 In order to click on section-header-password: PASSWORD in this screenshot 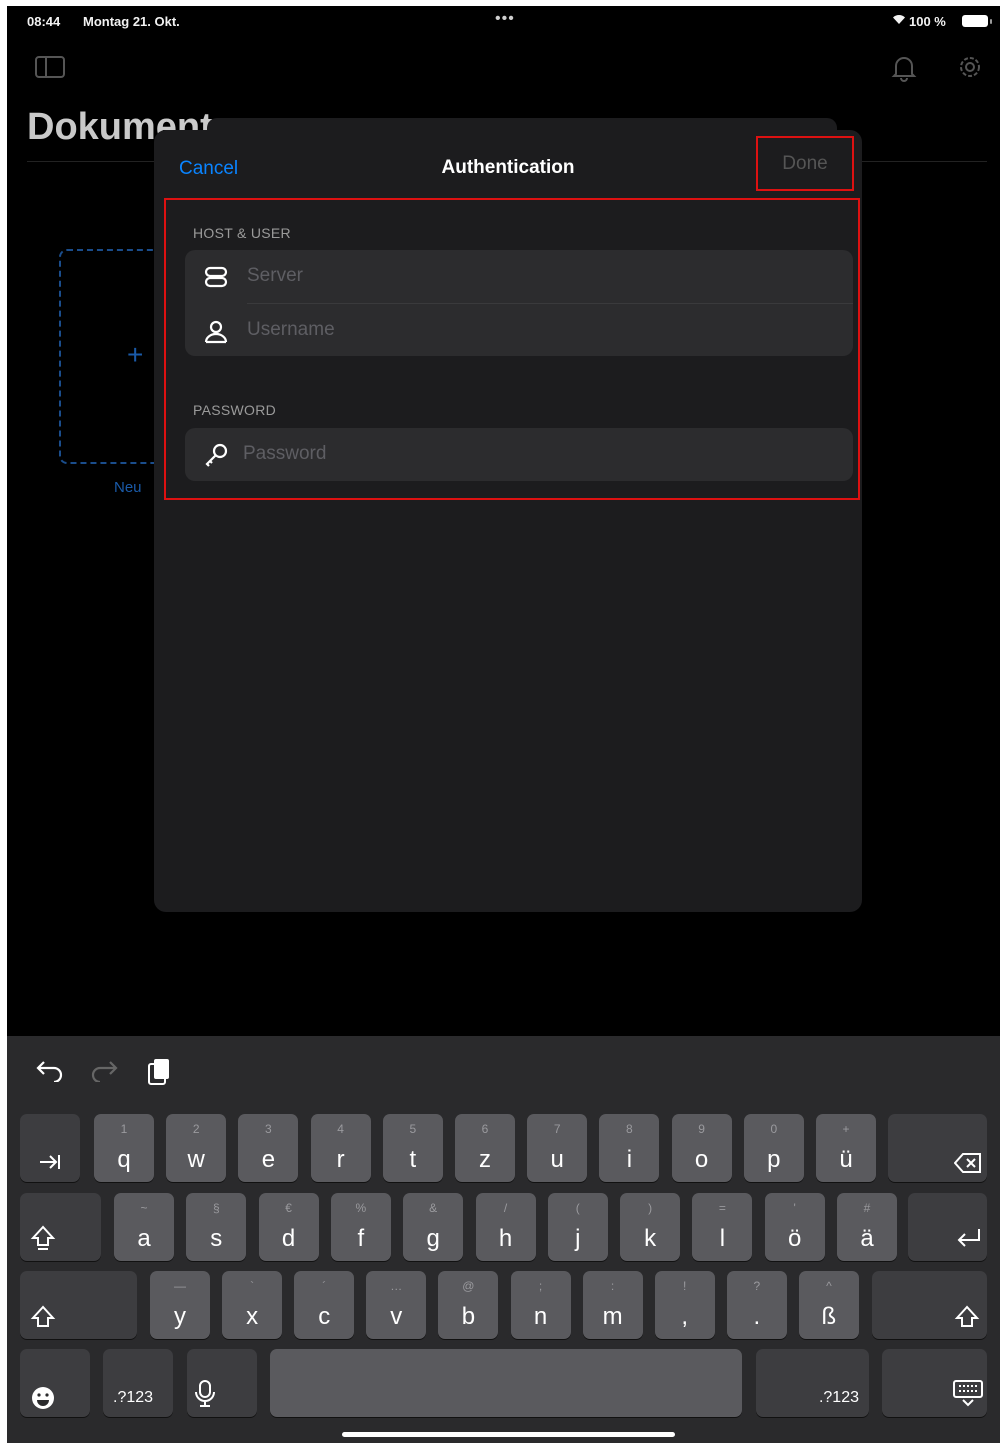, I will do `click(235, 410)`.